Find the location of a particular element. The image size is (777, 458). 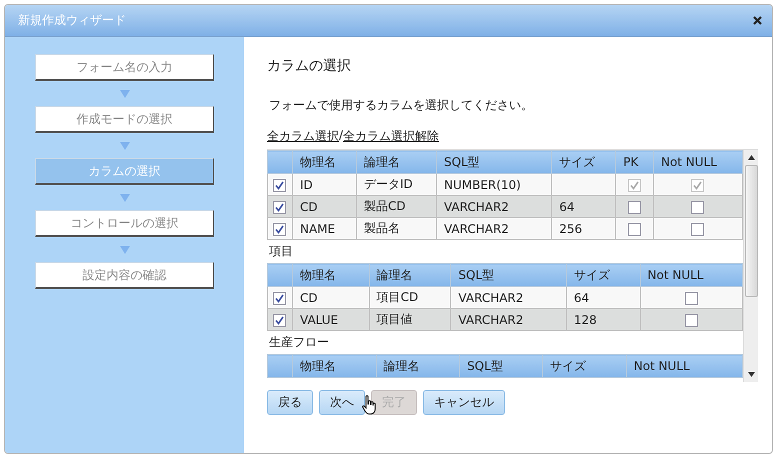

table-cell: ID is located at coordinates (324, 185).